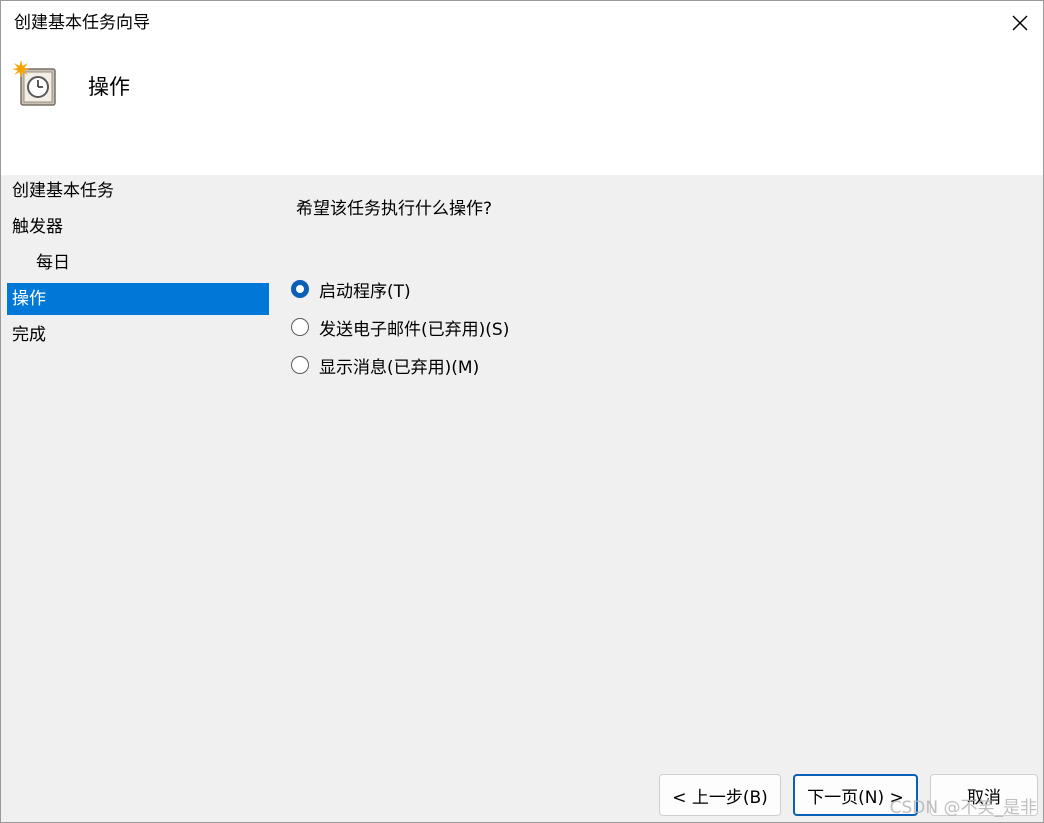 This screenshot has width=1044, height=823. What do you see at coordinates (522, 23) in the screenshot?
I see `title-bar: 创建基本任务向导` at bounding box center [522, 23].